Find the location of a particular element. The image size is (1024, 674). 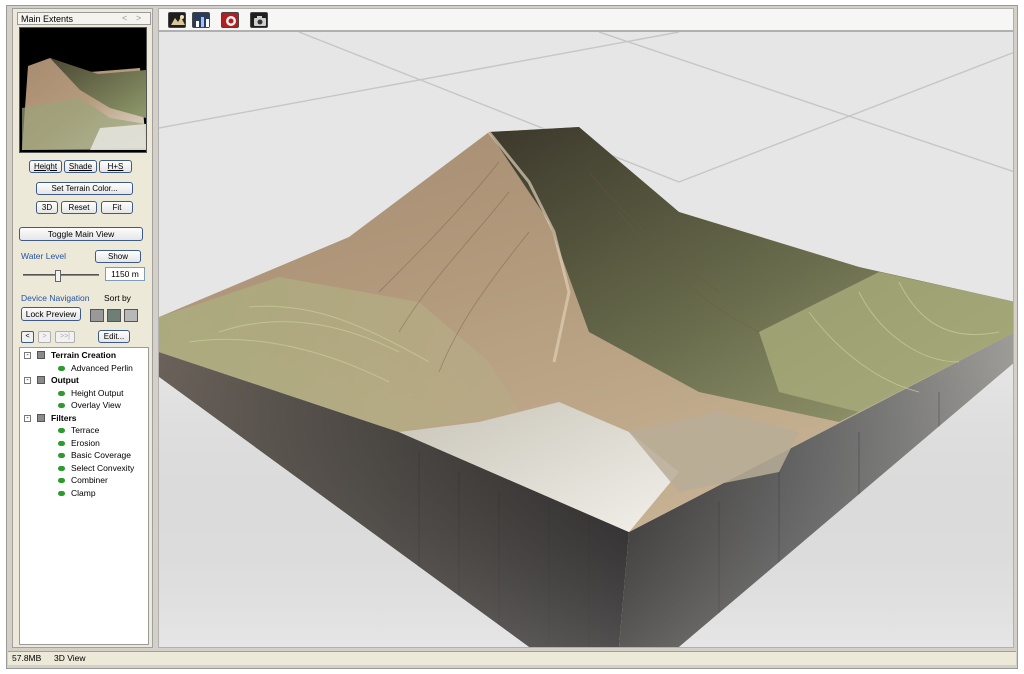

water-level-slider is located at coordinates (61, 276).